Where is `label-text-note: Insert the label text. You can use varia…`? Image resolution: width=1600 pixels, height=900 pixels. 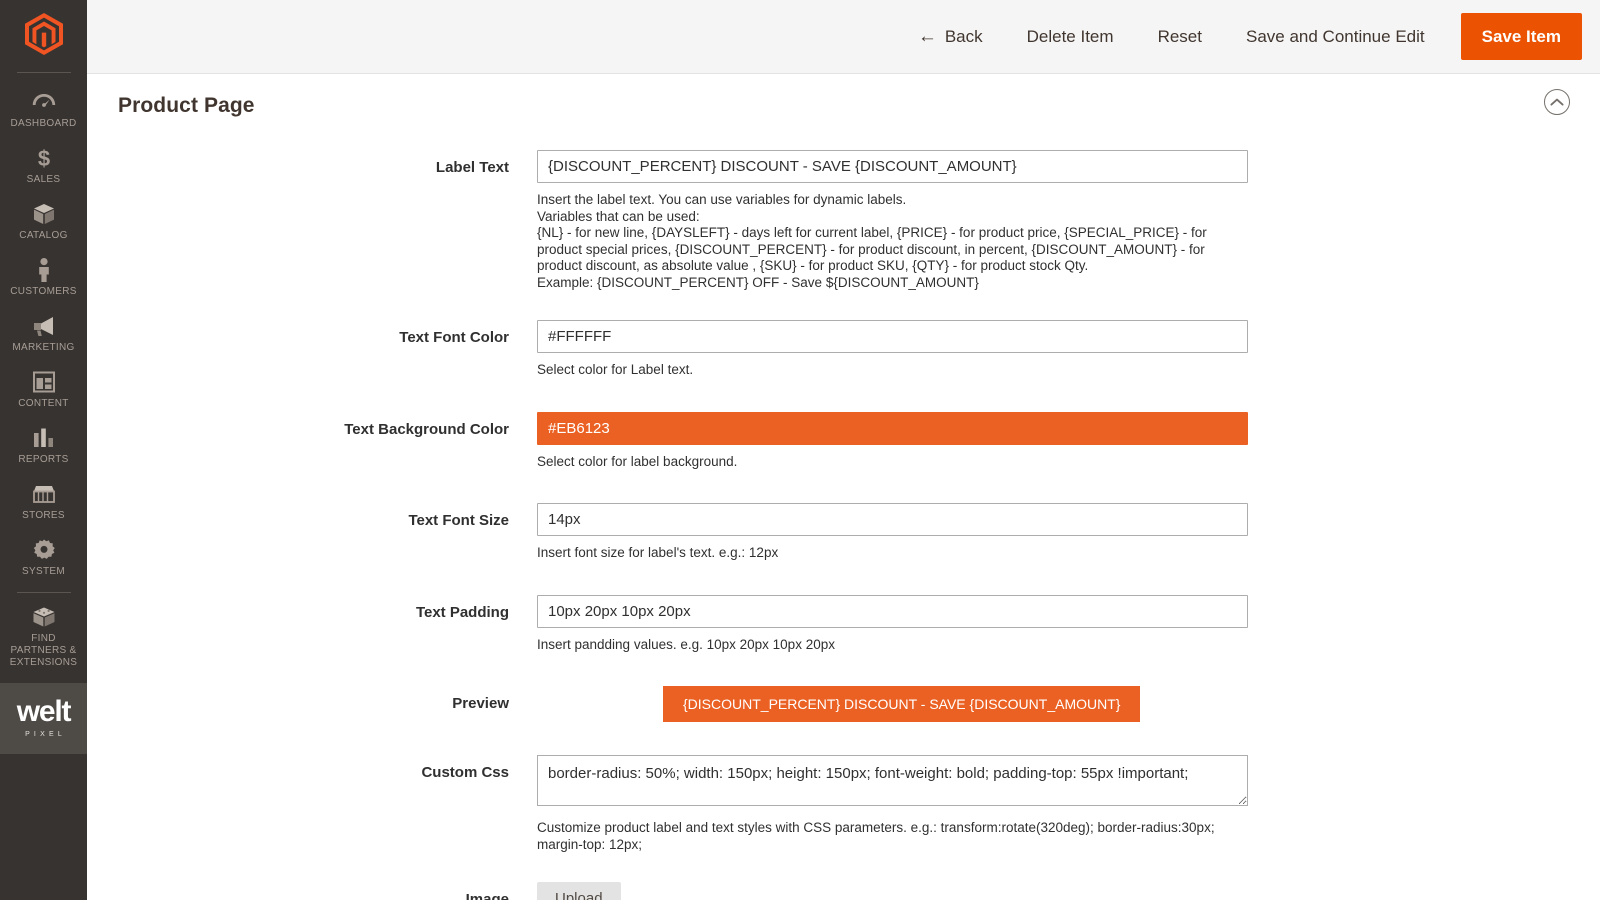
label-text-note: Insert the label text. You can use varia… is located at coordinates (892, 241).